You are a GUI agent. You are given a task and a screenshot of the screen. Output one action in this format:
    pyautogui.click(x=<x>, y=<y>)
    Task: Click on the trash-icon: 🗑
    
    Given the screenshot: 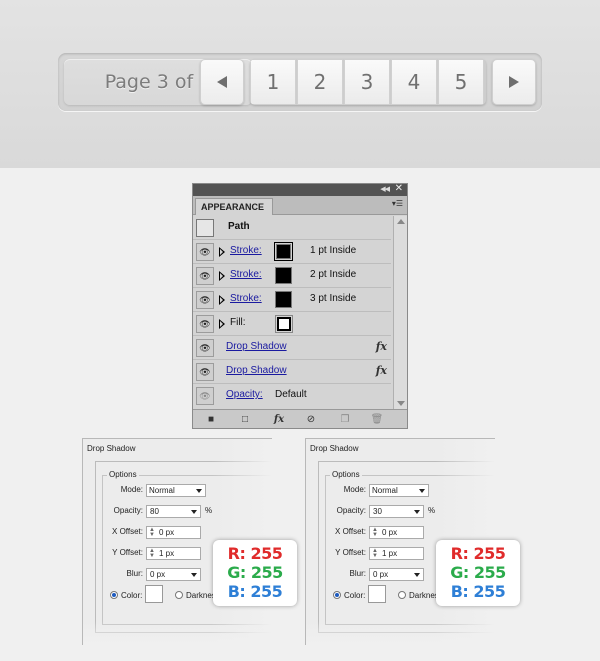 What is the action you would take?
    pyautogui.click(x=377, y=419)
    